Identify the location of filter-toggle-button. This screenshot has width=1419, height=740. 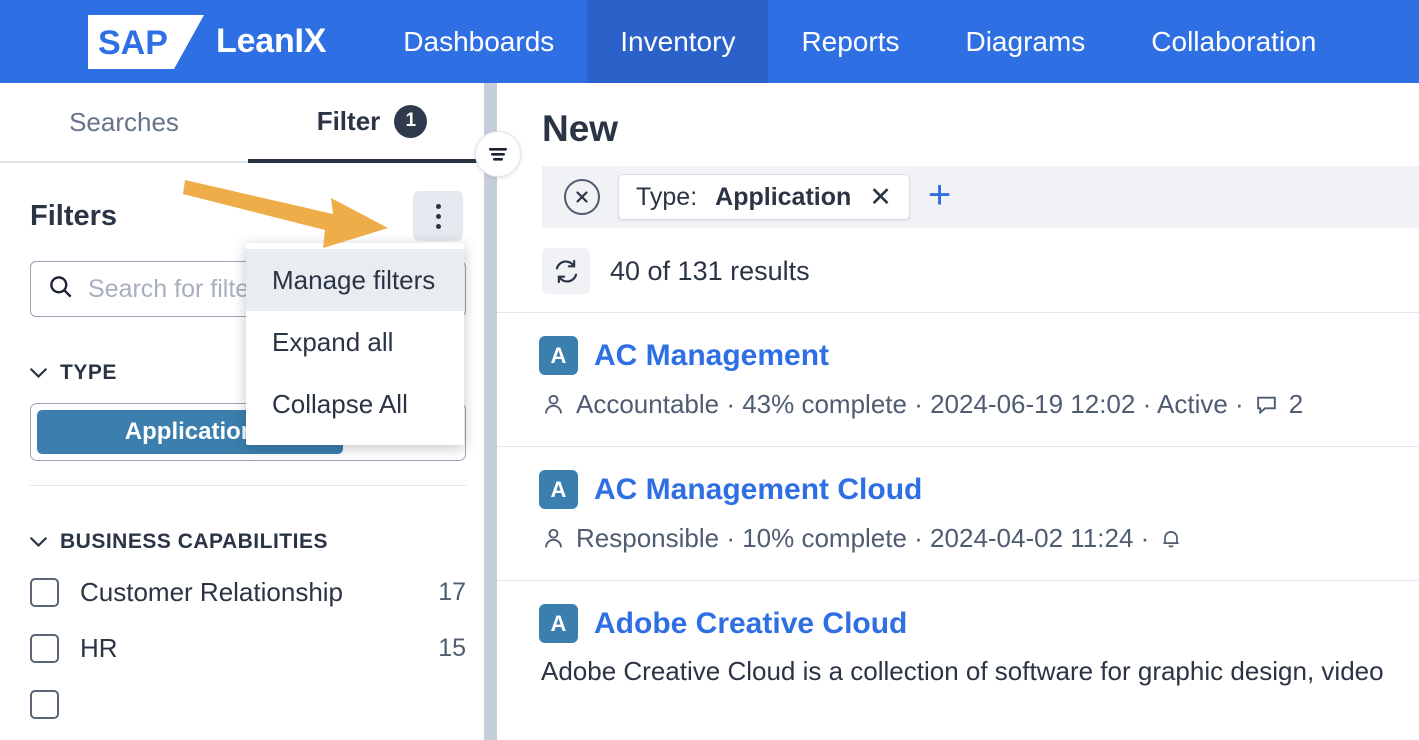
(498, 154).